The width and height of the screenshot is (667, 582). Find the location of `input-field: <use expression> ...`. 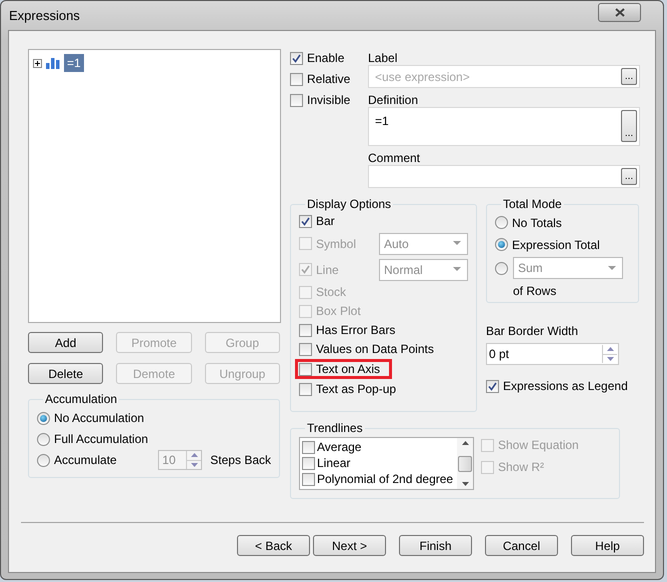

input-field: <use expression> ... is located at coordinates (504, 76).